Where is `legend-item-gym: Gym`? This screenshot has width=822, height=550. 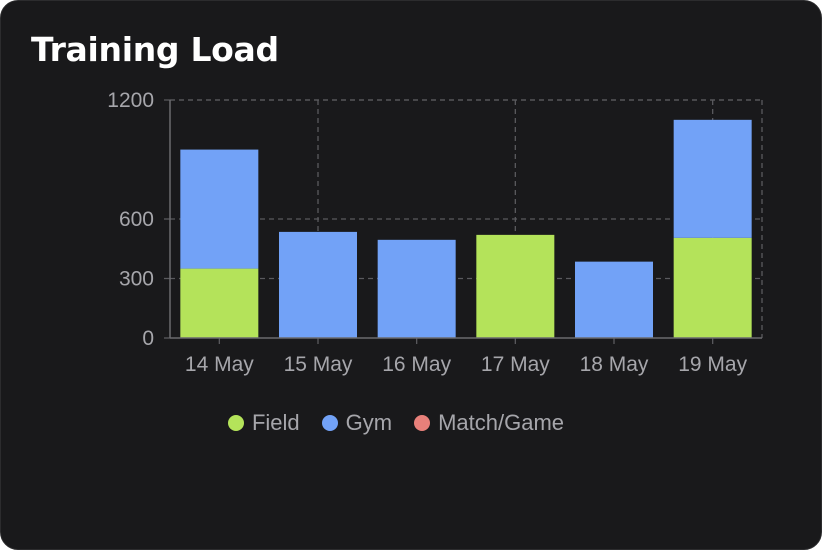 legend-item-gym: Gym is located at coordinates (357, 423).